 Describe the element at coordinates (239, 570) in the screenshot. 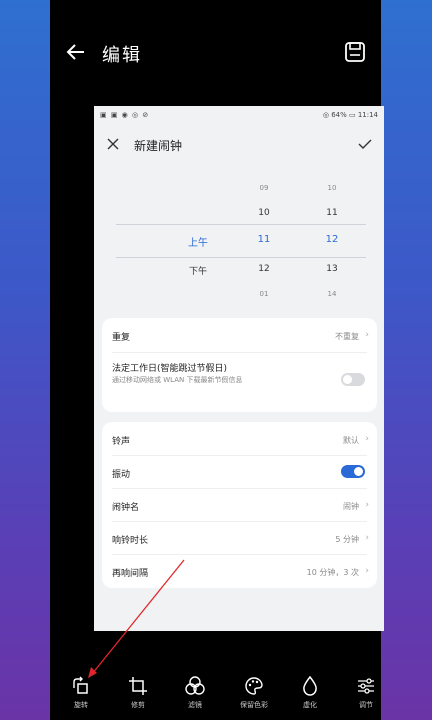

I see `snooze-interval-row: 再响间隔 10 分钟，3 次 ›` at that location.